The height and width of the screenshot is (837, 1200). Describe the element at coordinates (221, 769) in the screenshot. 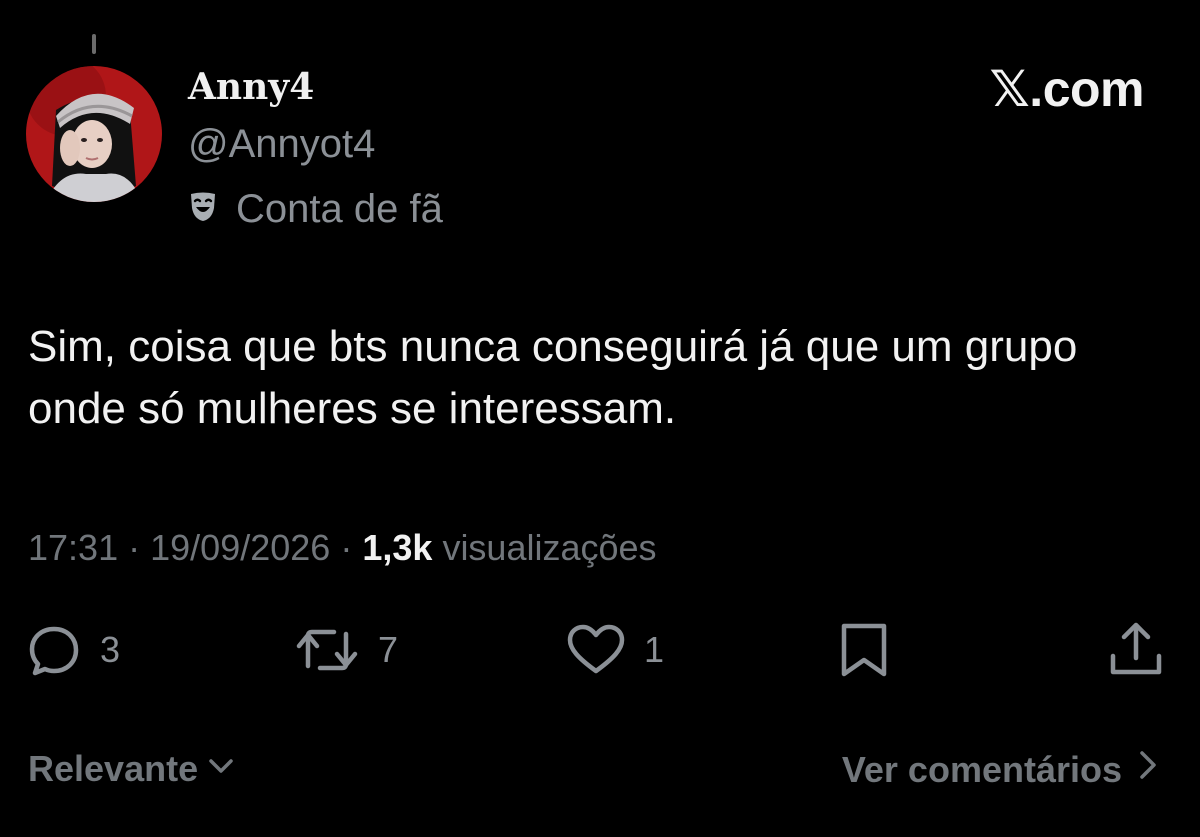

I see `chevron-down-icon` at that location.